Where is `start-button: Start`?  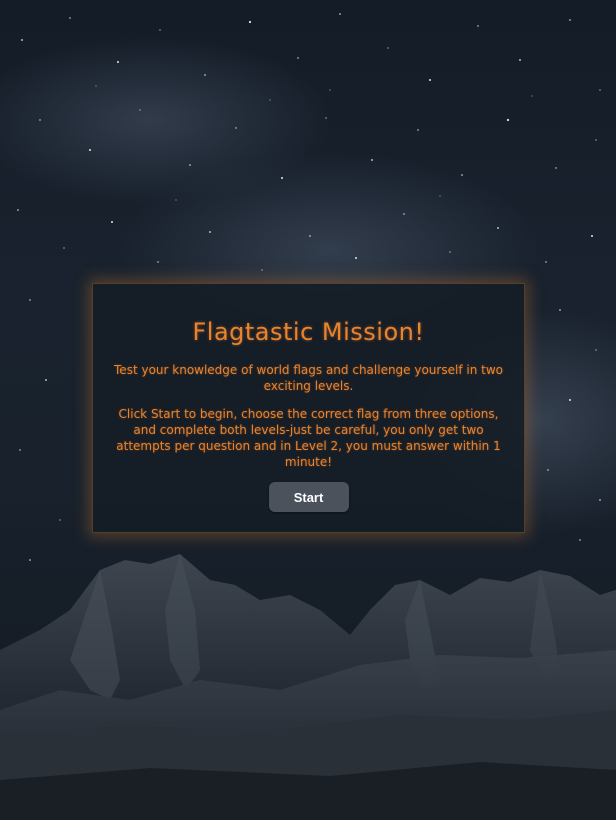 start-button: Start is located at coordinates (308, 497).